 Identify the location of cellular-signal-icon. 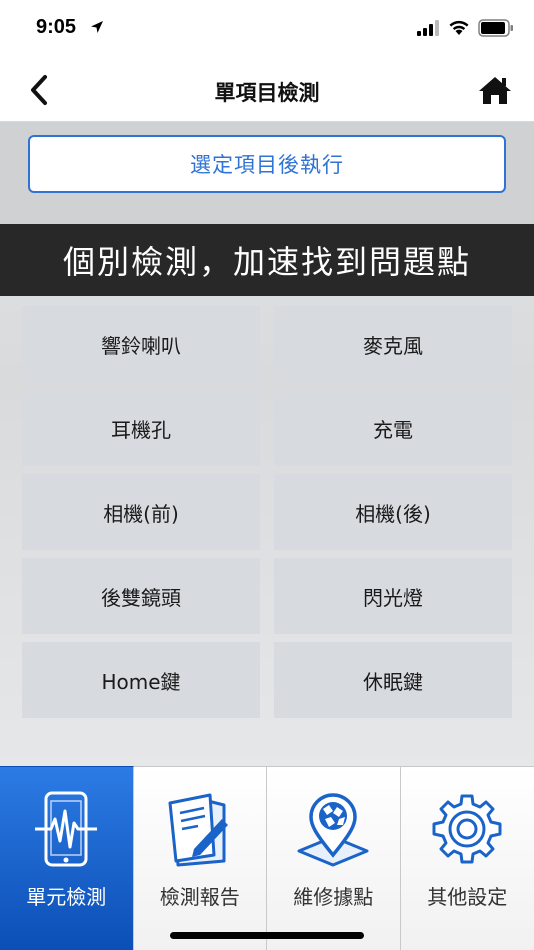
(428, 28).